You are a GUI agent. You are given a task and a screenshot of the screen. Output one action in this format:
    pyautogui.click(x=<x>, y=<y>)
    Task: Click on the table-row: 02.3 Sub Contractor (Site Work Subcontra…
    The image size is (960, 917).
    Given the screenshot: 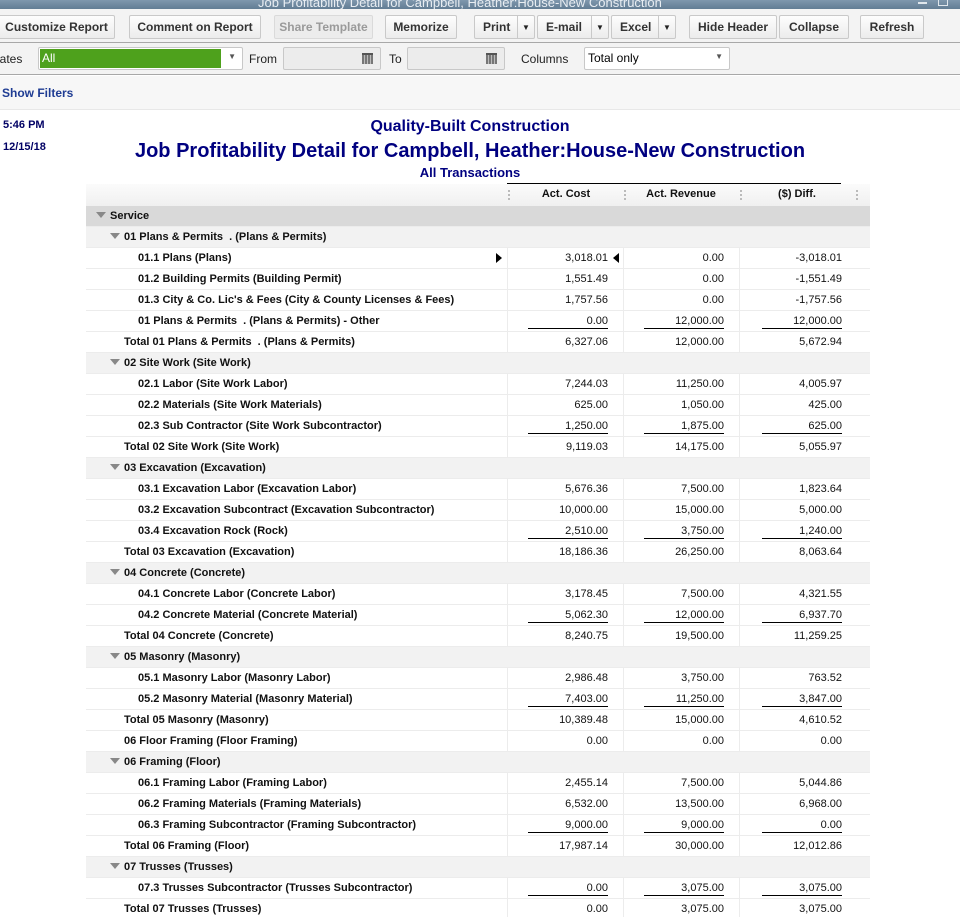 What is the action you would take?
    pyautogui.click(x=478, y=426)
    